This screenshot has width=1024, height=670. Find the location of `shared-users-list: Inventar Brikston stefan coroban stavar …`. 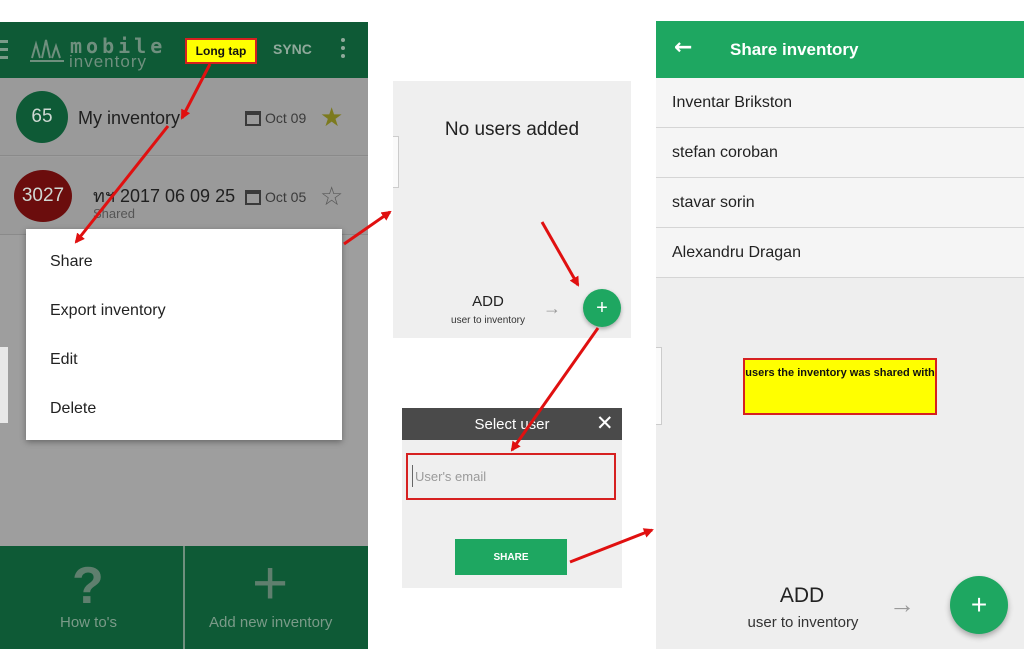

shared-users-list: Inventar Brikston stefan coroban stavar … is located at coordinates (840, 178).